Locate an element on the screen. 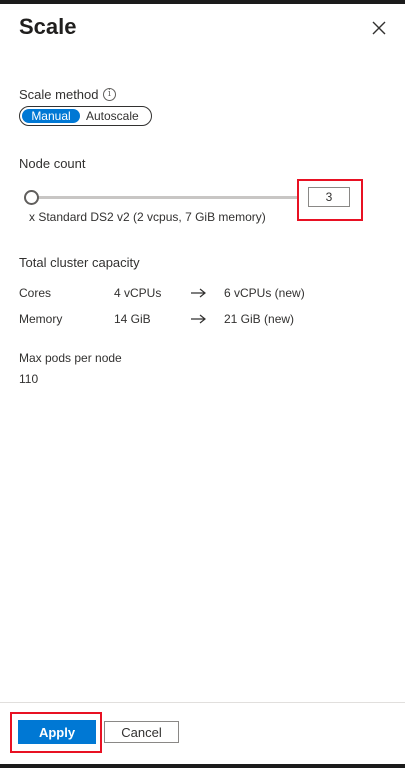  capacity-row-new: 6 vCPUs (new) is located at coordinates (264, 293).